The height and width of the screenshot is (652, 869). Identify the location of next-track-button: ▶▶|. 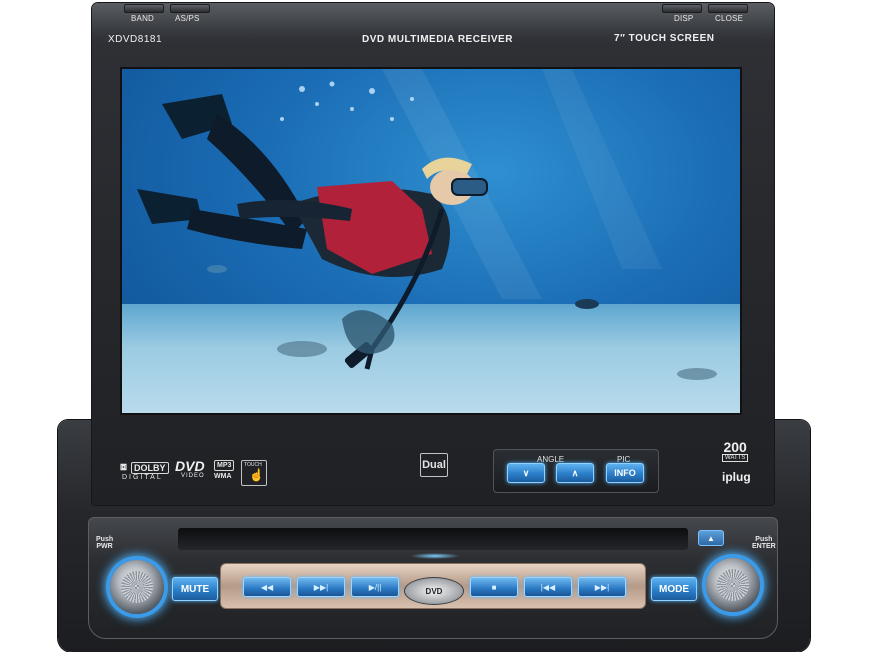
(602, 587).